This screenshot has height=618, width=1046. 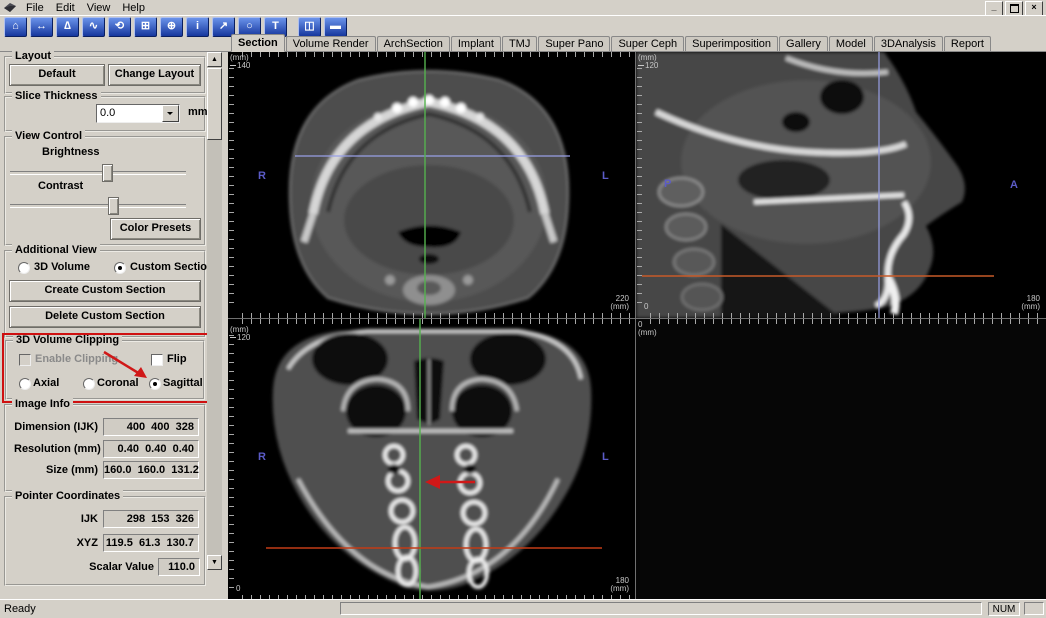 What do you see at coordinates (133, 8) in the screenshot?
I see `menu-help: Help` at bounding box center [133, 8].